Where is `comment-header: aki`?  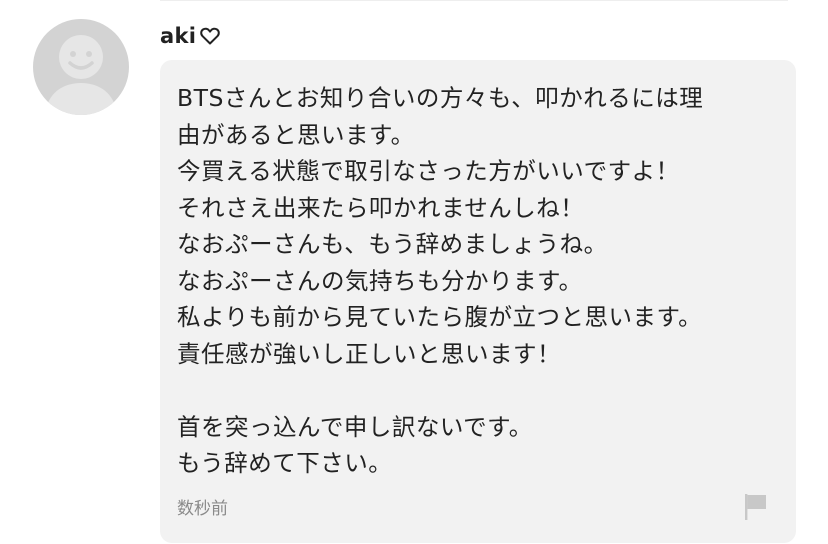
comment-header: aki is located at coordinates (190, 36).